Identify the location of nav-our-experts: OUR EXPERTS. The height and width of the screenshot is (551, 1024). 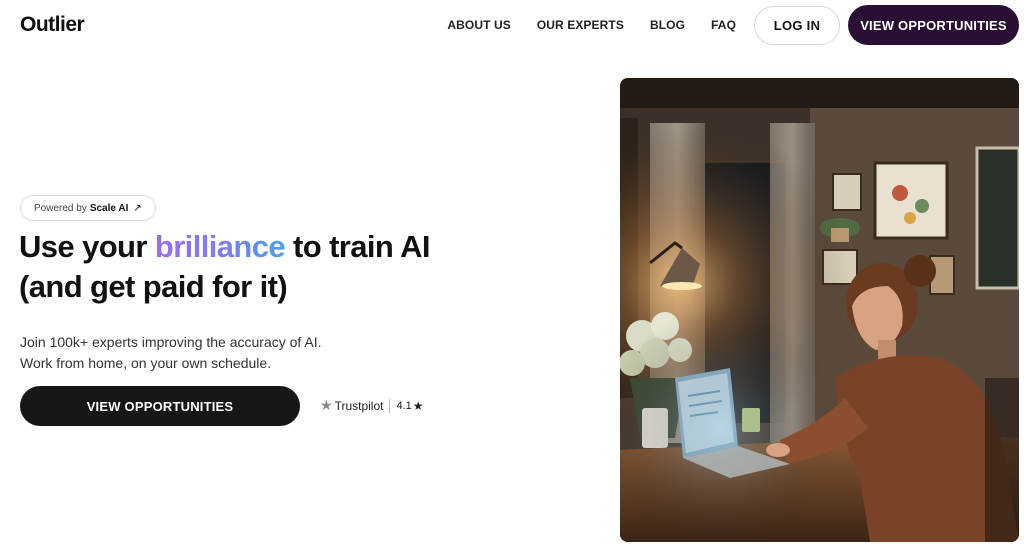
(580, 25).